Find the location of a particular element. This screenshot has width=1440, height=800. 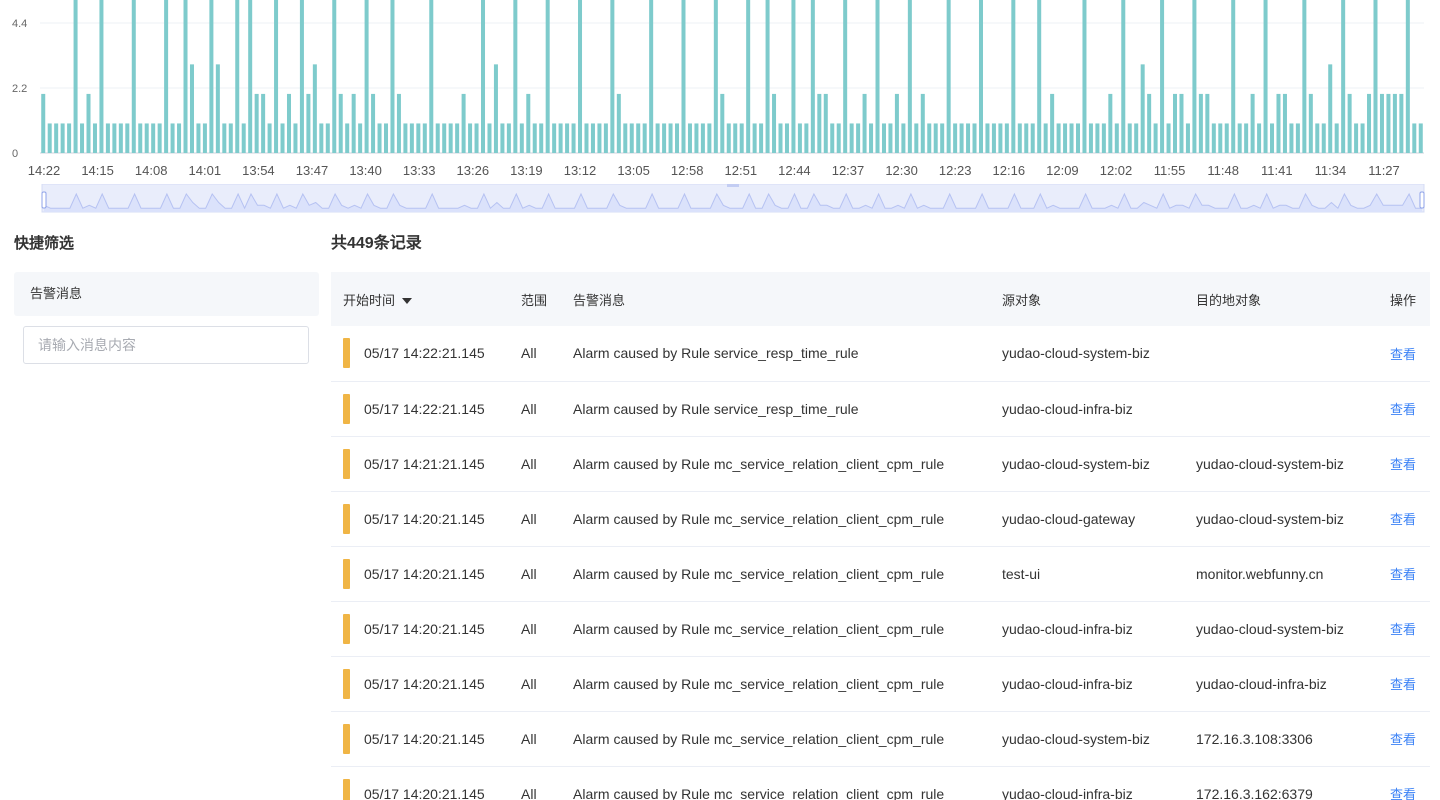

alarm-message-search-input is located at coordinates (166, 345).